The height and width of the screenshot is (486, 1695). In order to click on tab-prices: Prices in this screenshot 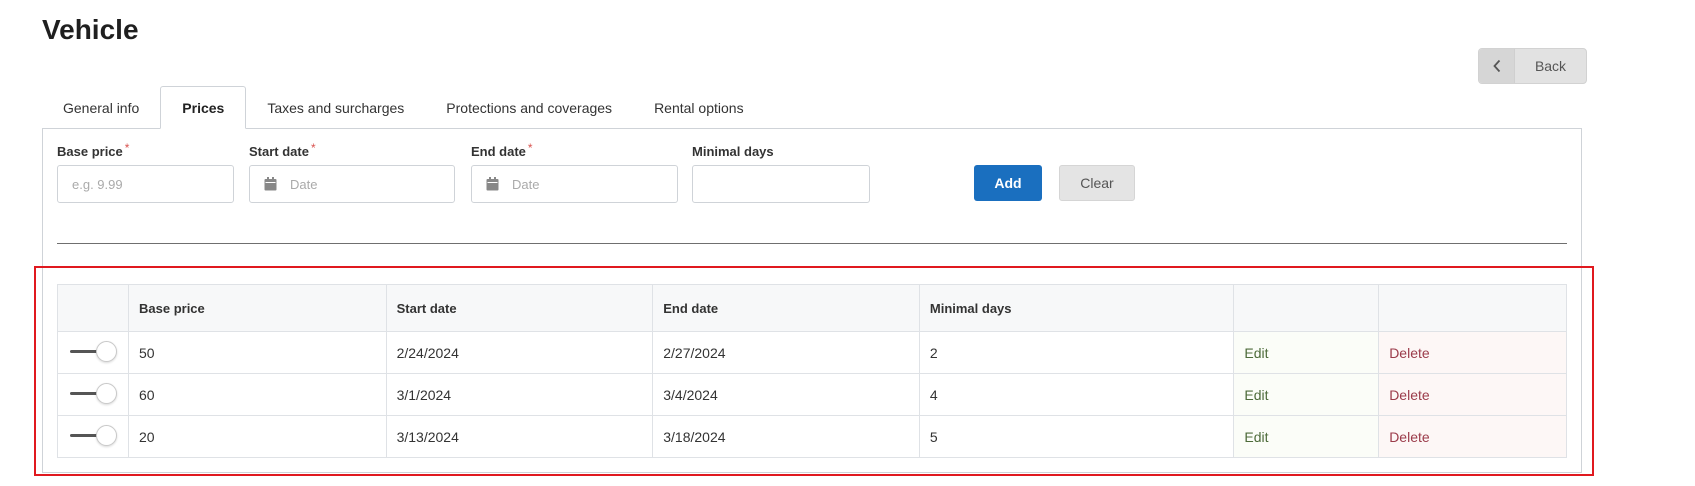, I will do `click(203, 107)`.